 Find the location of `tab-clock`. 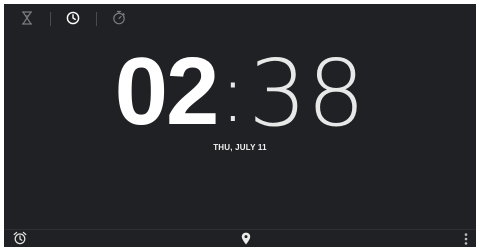

tab-clock is located at coordinates (73, 19).